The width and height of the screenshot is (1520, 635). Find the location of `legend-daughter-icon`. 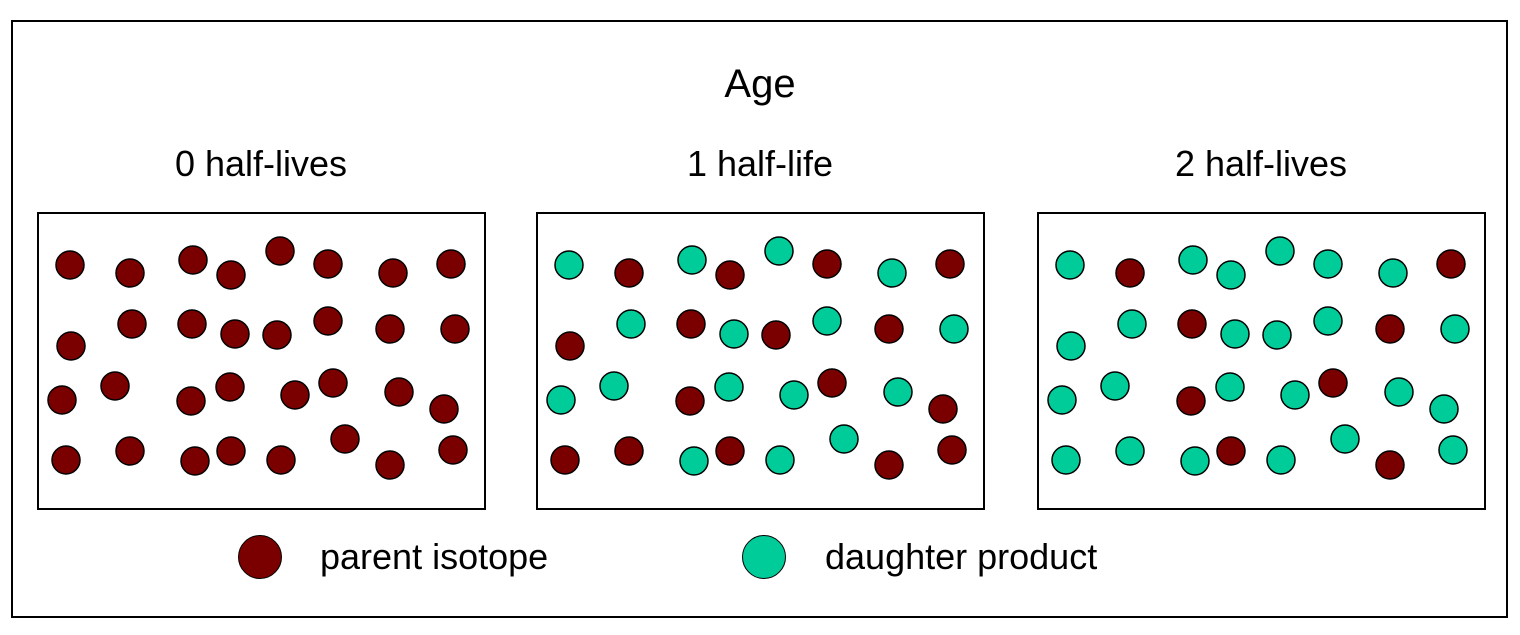

legend-daughter-icon is located at coordinates (764, 557).